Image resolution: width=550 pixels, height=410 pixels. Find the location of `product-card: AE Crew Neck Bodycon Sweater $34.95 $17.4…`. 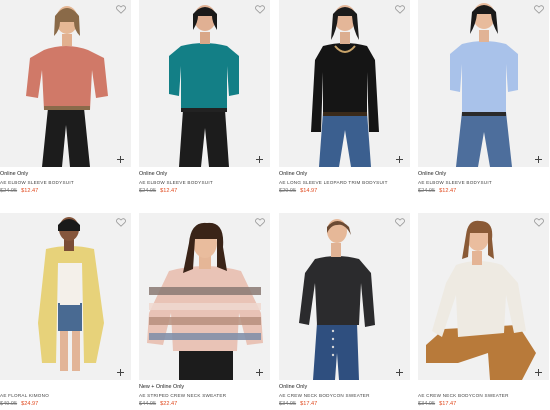

product-card: AE Crew Neck Bodycon Sweater $34.95 $17.4… is located at coordinates (483, 310).